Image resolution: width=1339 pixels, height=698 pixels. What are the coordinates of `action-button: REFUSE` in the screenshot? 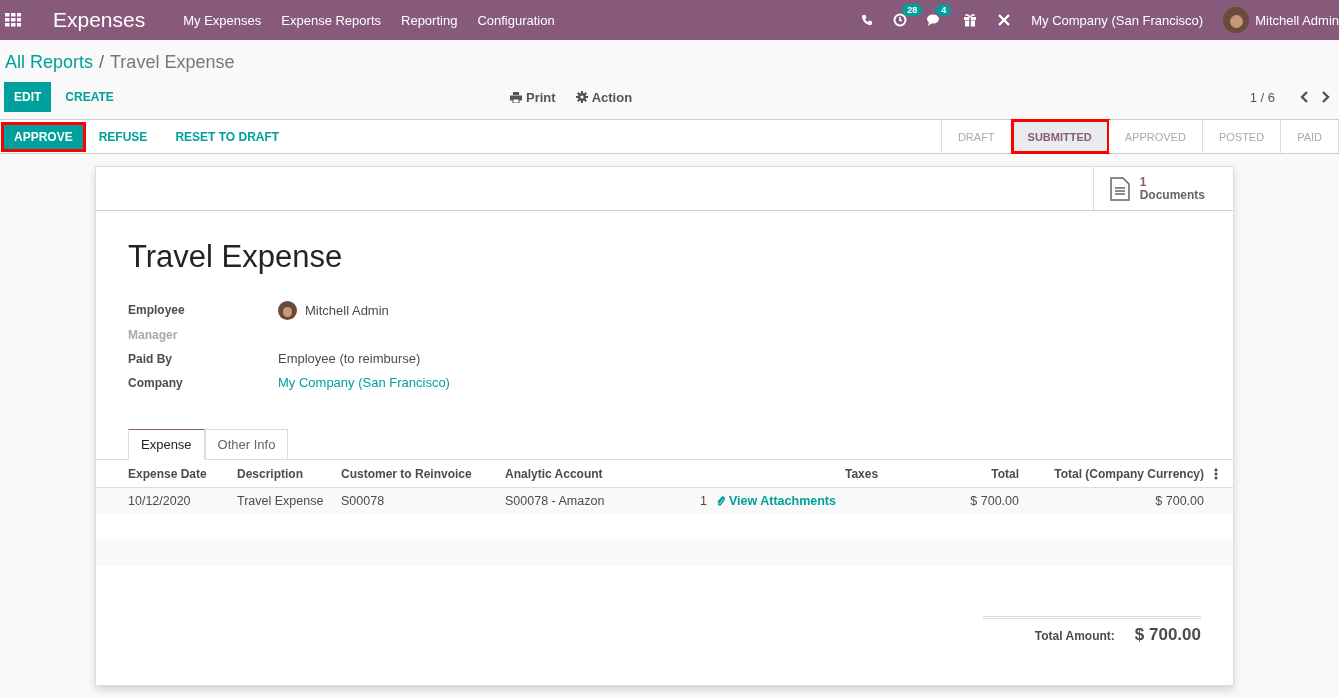 It's located at (123, 136).